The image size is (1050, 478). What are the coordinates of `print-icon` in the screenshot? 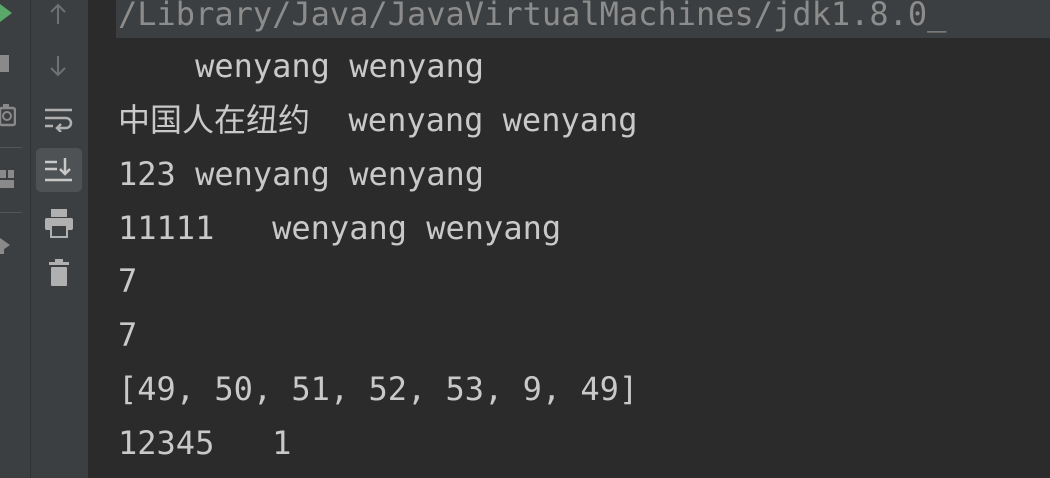 It's located at (59, 223).